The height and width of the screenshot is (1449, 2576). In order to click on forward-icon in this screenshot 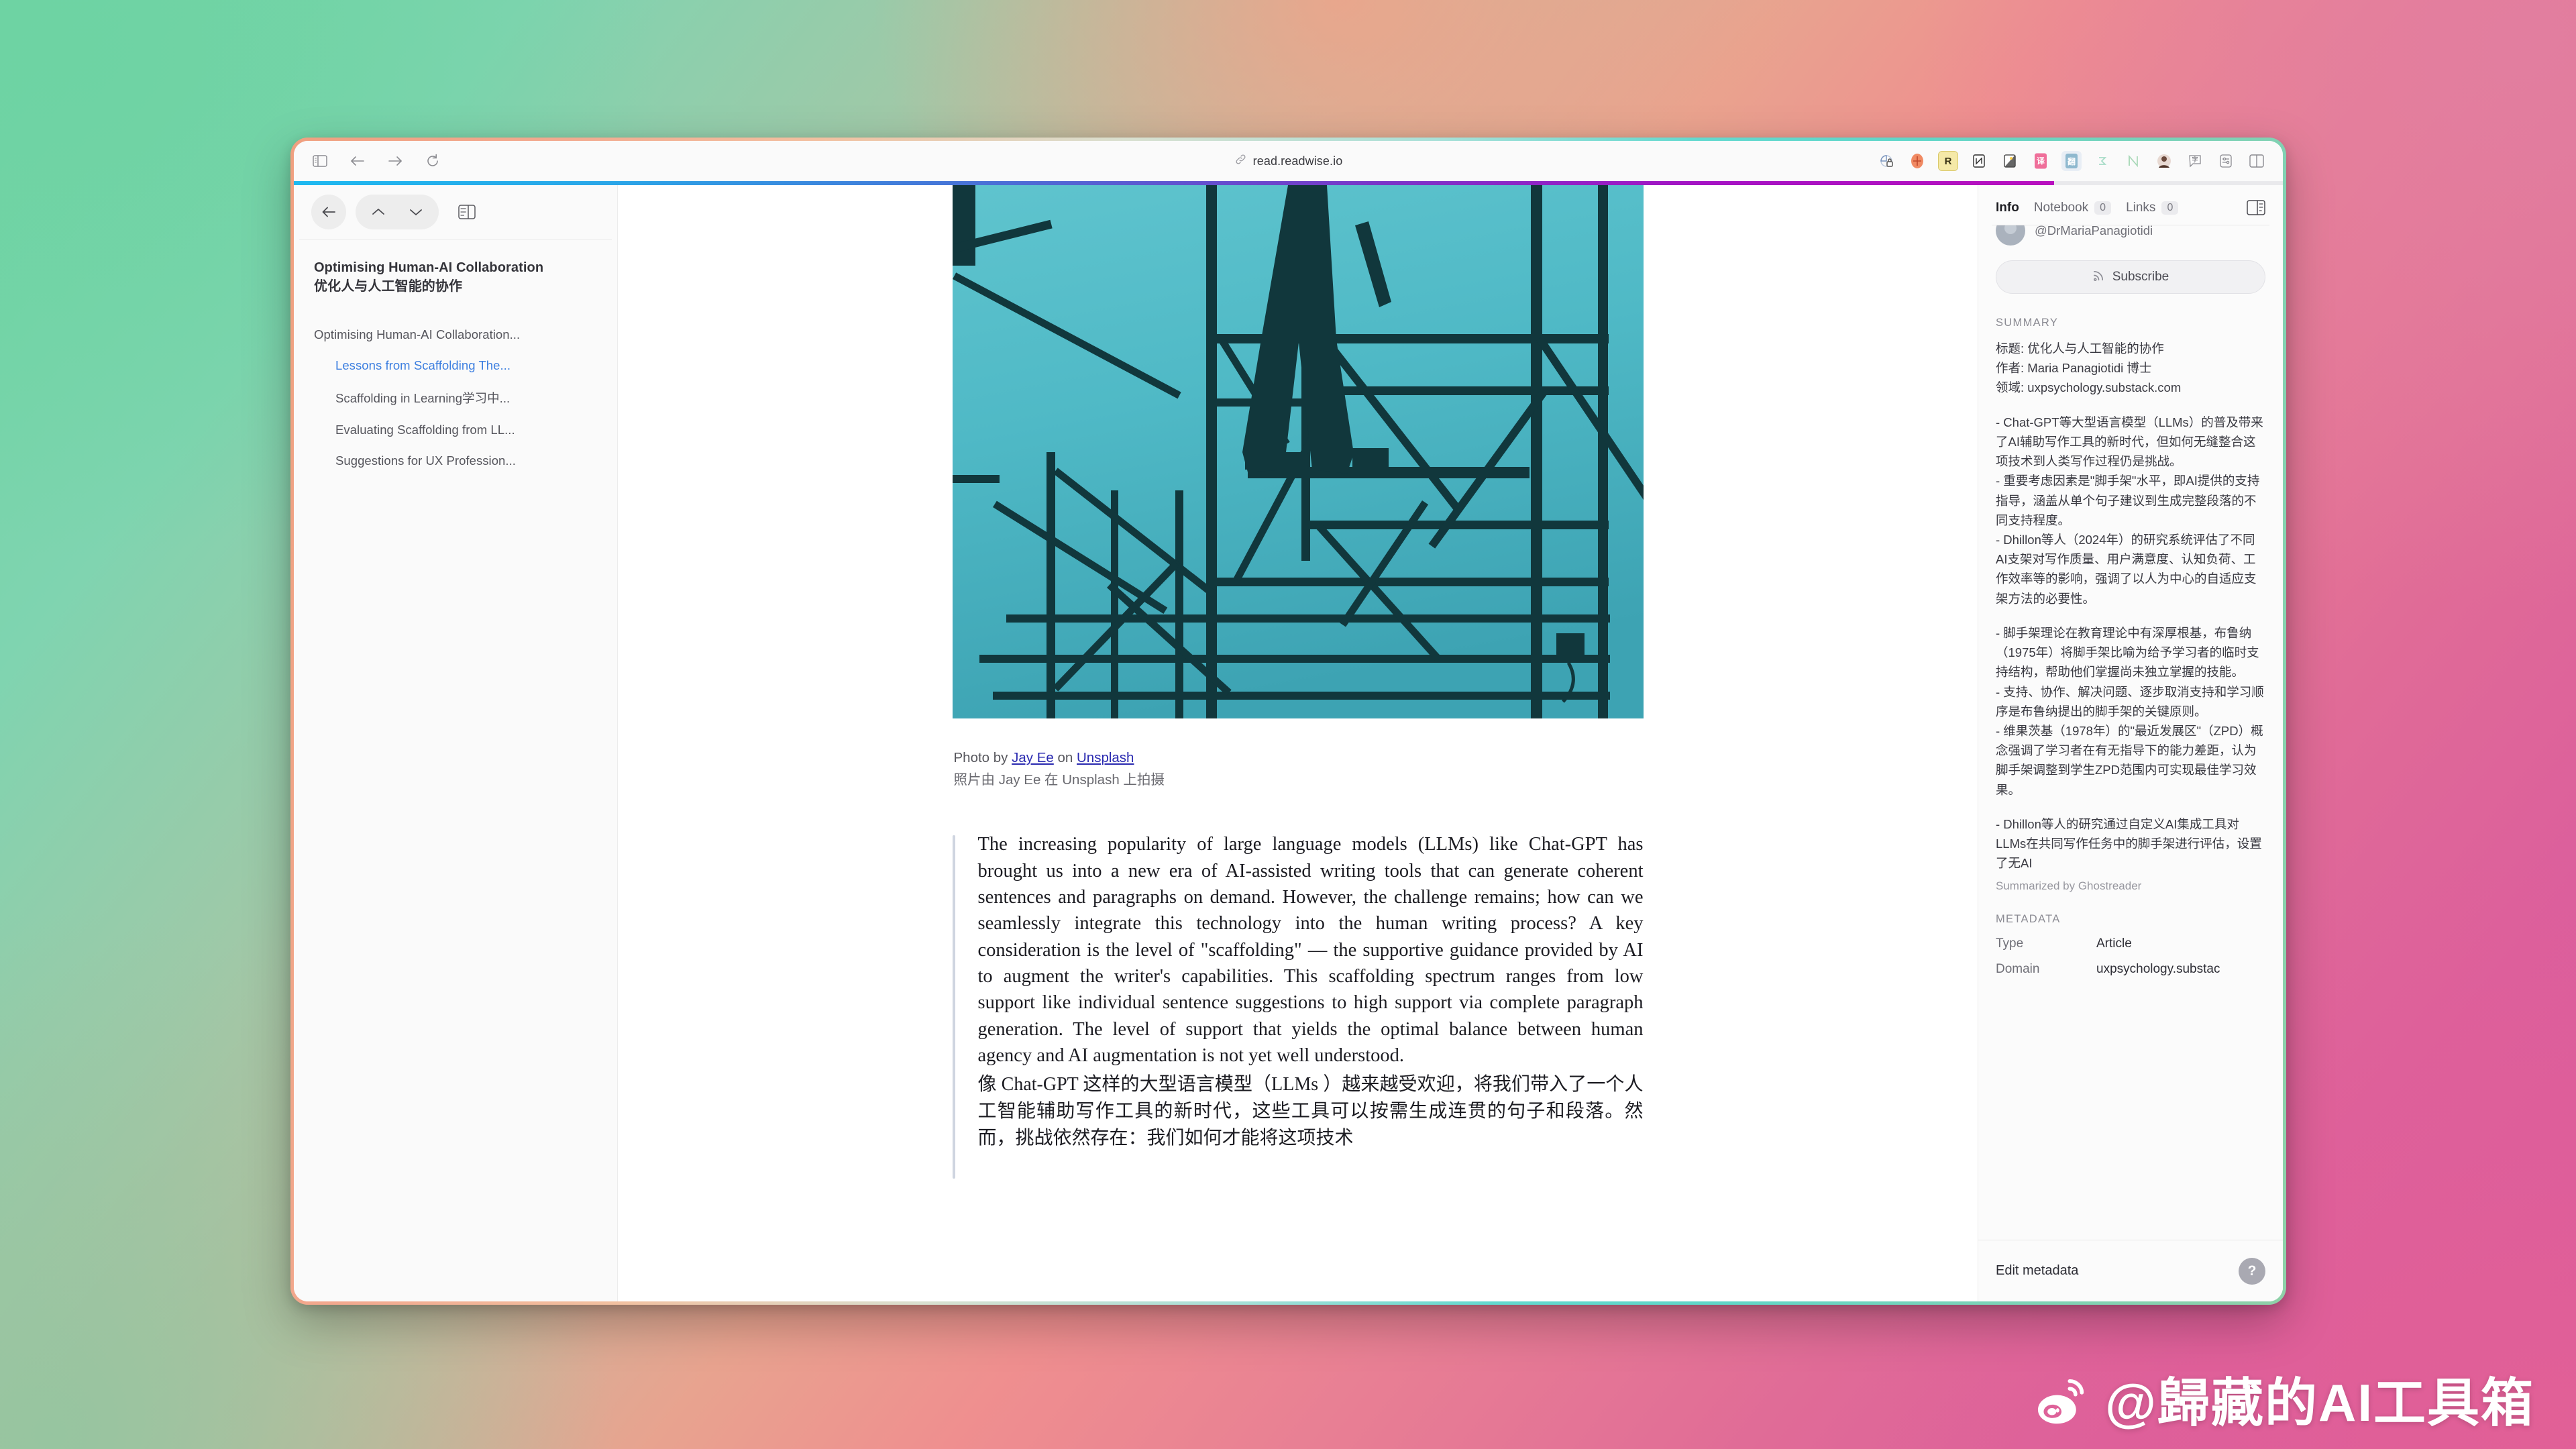, I will do `click(395, 161)`.